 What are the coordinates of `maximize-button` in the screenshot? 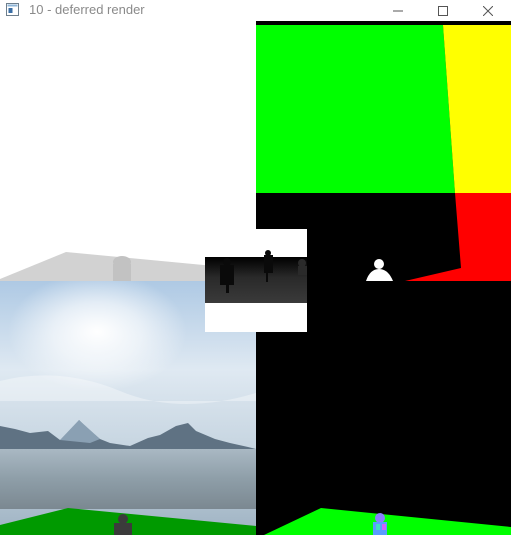 It's located at (443, 10).